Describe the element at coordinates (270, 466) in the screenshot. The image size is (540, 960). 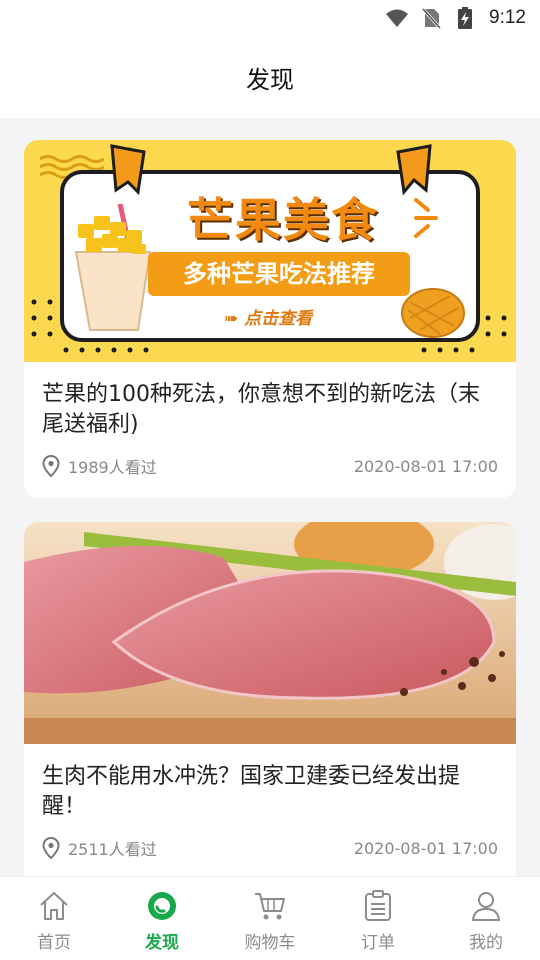
I see `article-meta: 1989人看过 2020-08-01 17:00` at that location.